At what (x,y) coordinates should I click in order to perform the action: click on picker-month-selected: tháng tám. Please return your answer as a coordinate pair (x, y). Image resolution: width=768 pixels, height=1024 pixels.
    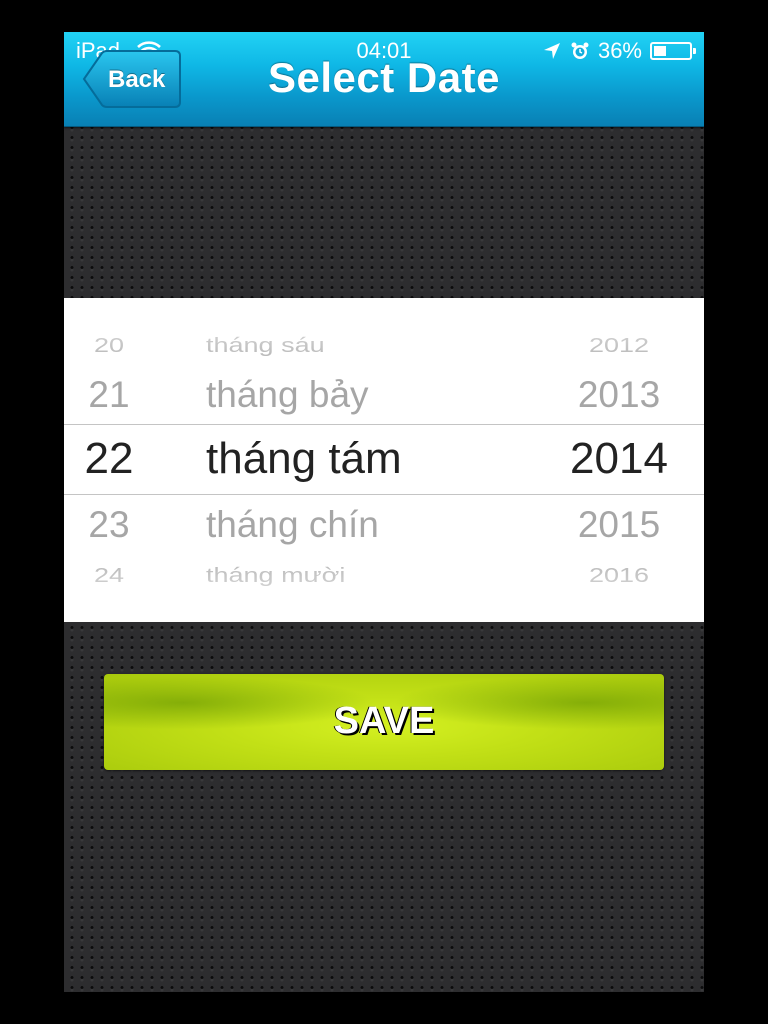
    Looking at the image, I should click on (374, 459).